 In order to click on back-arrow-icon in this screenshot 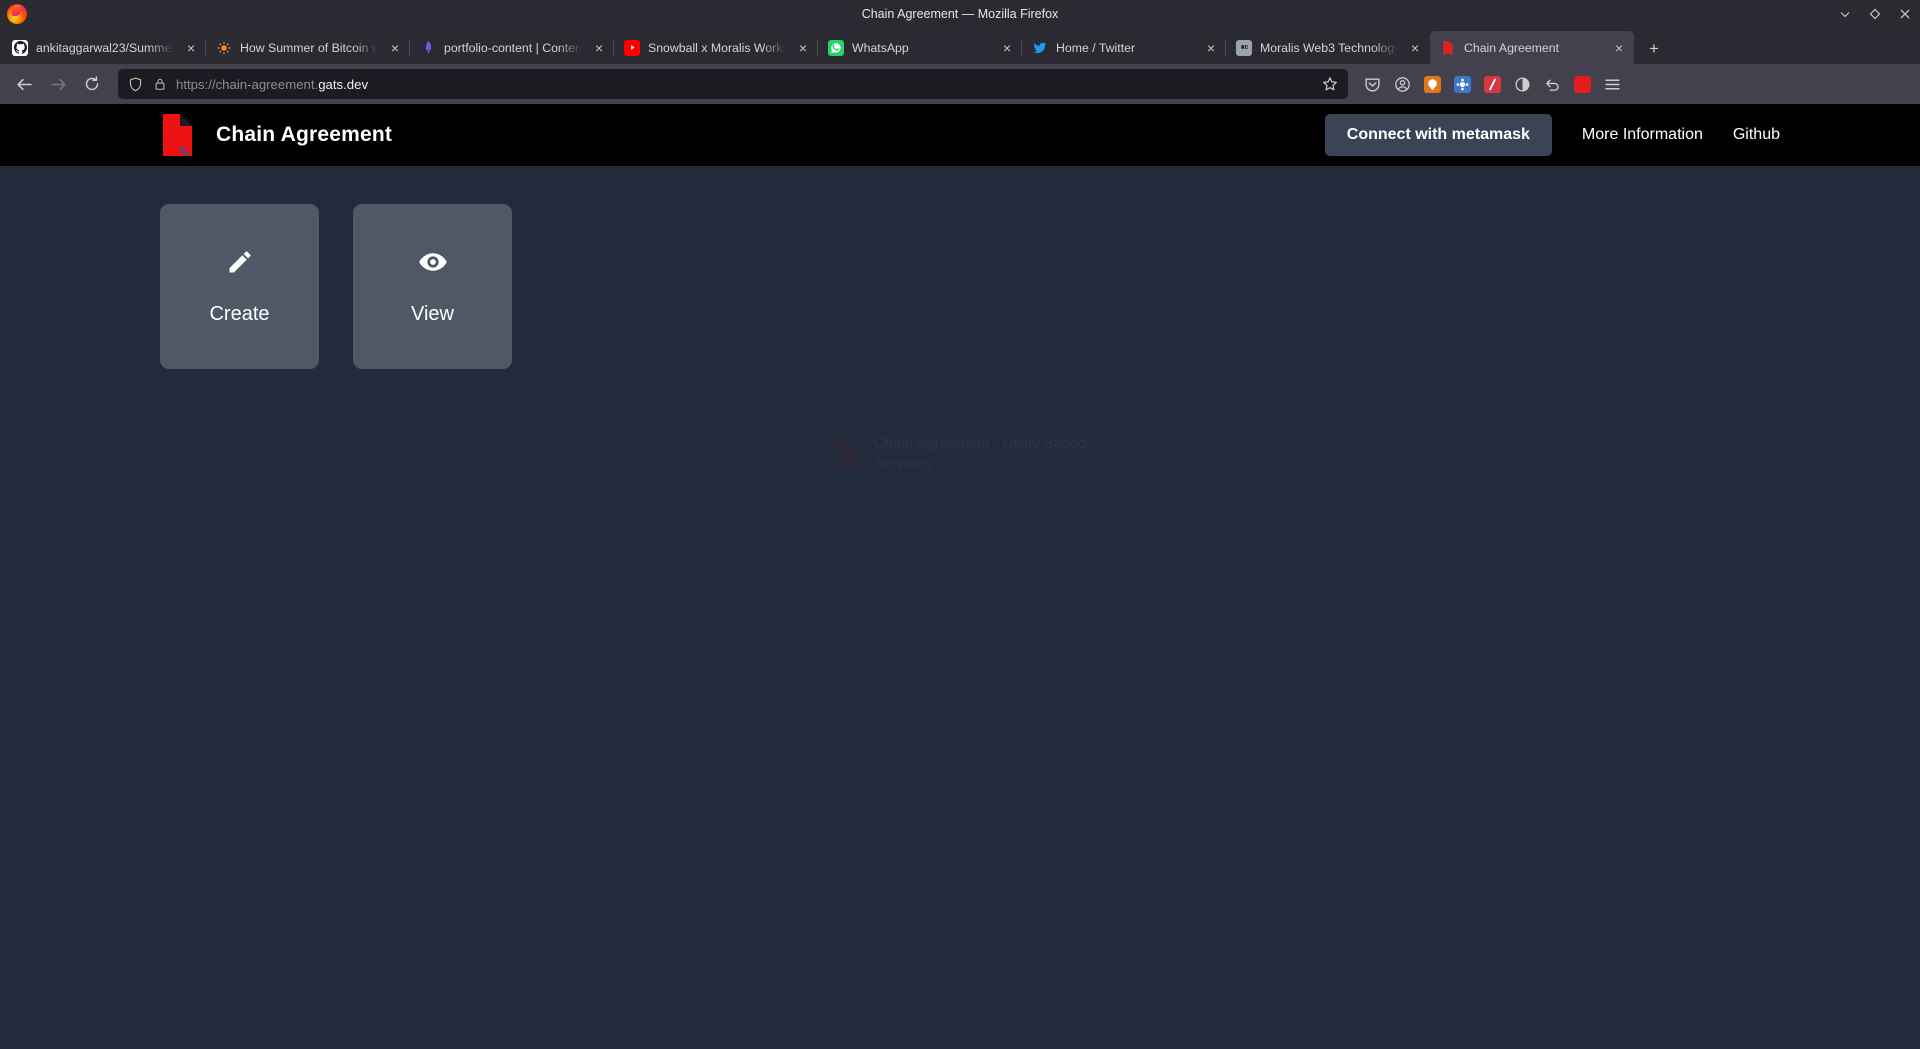, I will do `click(24, 84)`.